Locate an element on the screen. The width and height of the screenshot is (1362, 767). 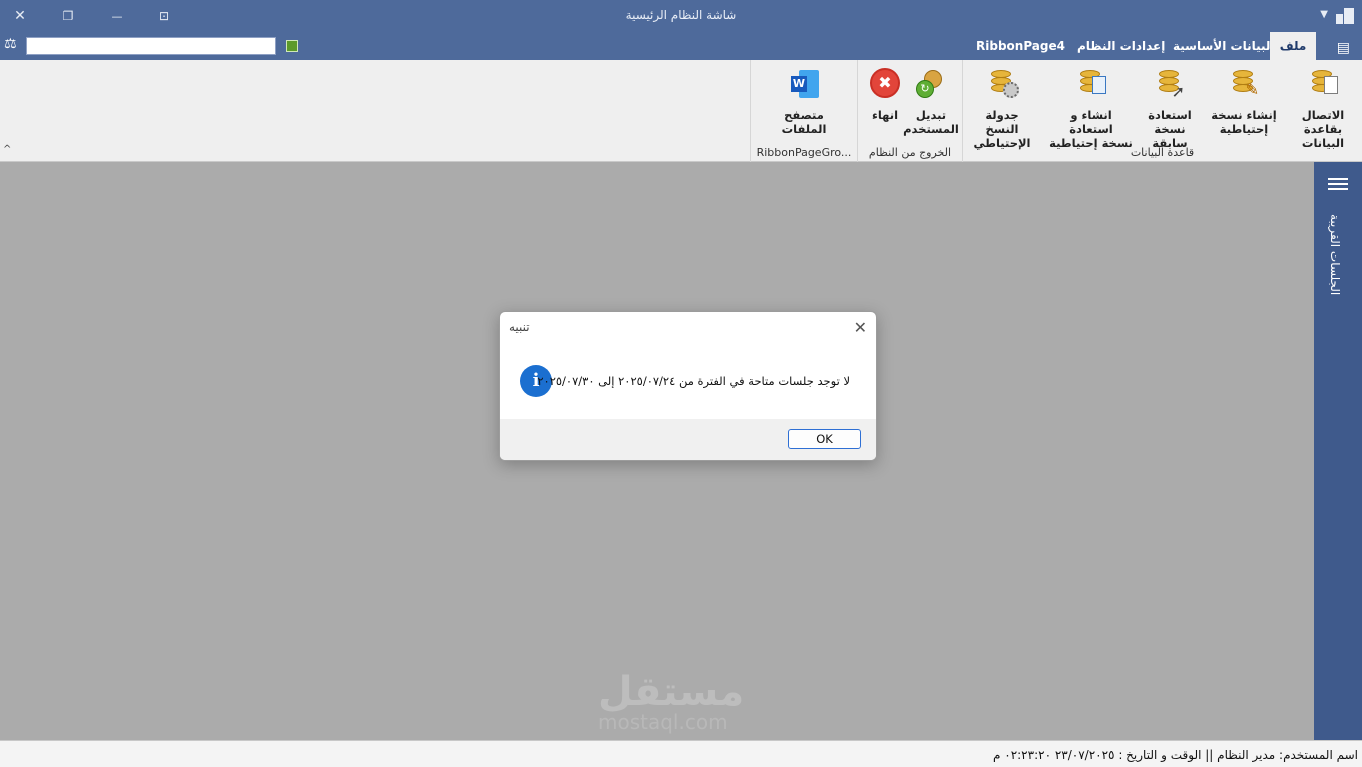
word-icon: W is located at coordinates (804, 85).